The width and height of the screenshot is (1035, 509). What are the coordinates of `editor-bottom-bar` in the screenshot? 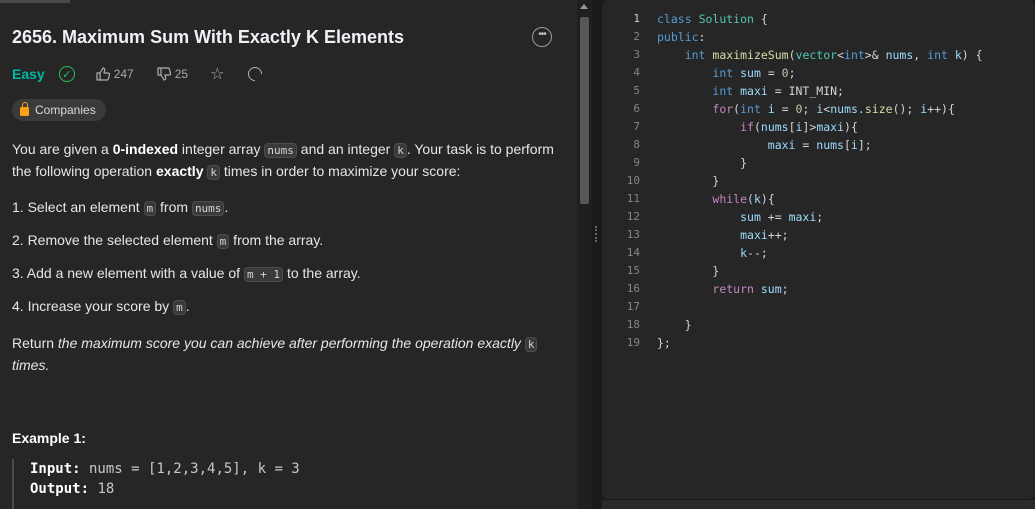 It's located at (818, 504).